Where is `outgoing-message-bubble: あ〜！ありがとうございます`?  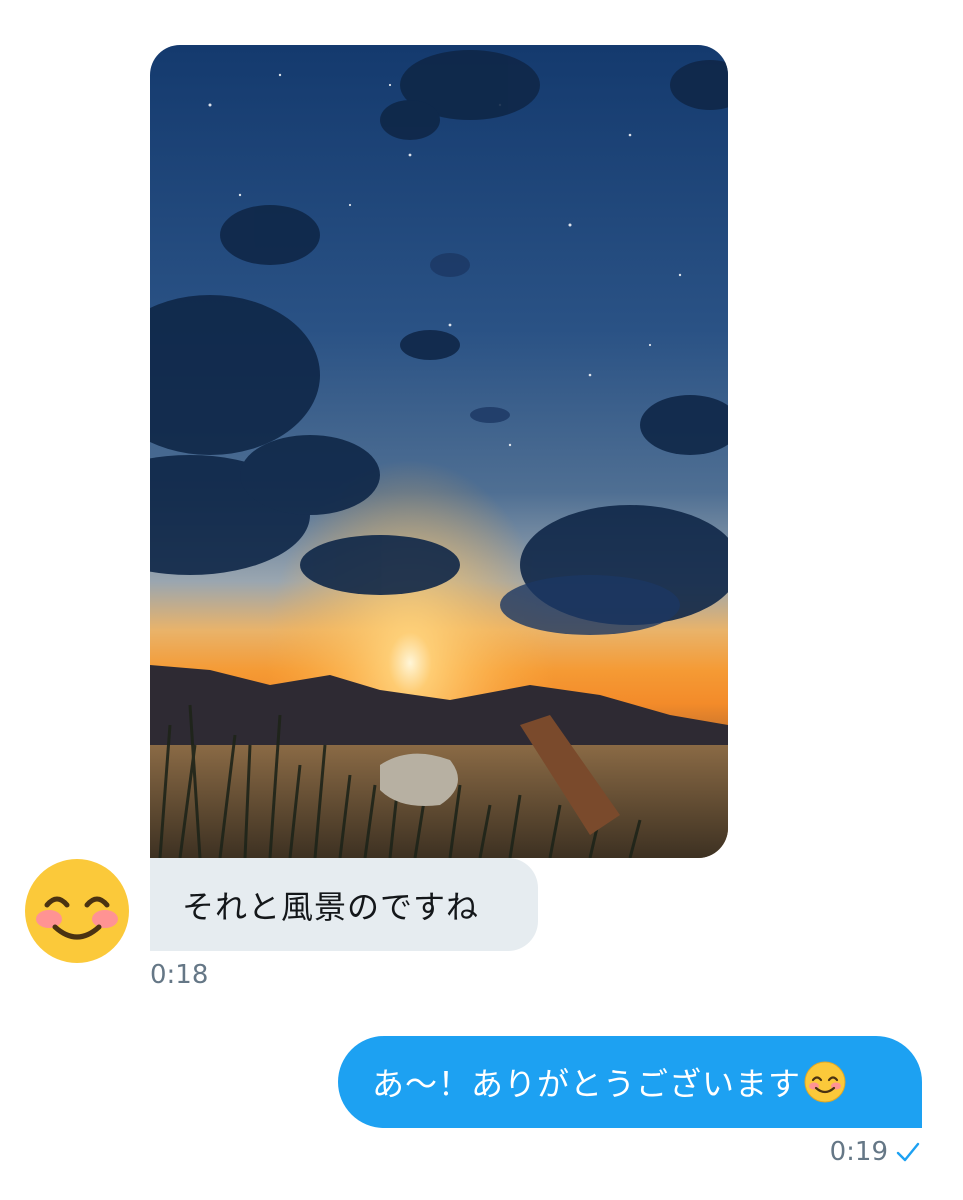 outgoing-message-bubble: あ〜！ありがとうございます is located at coordinates (630, 1082).